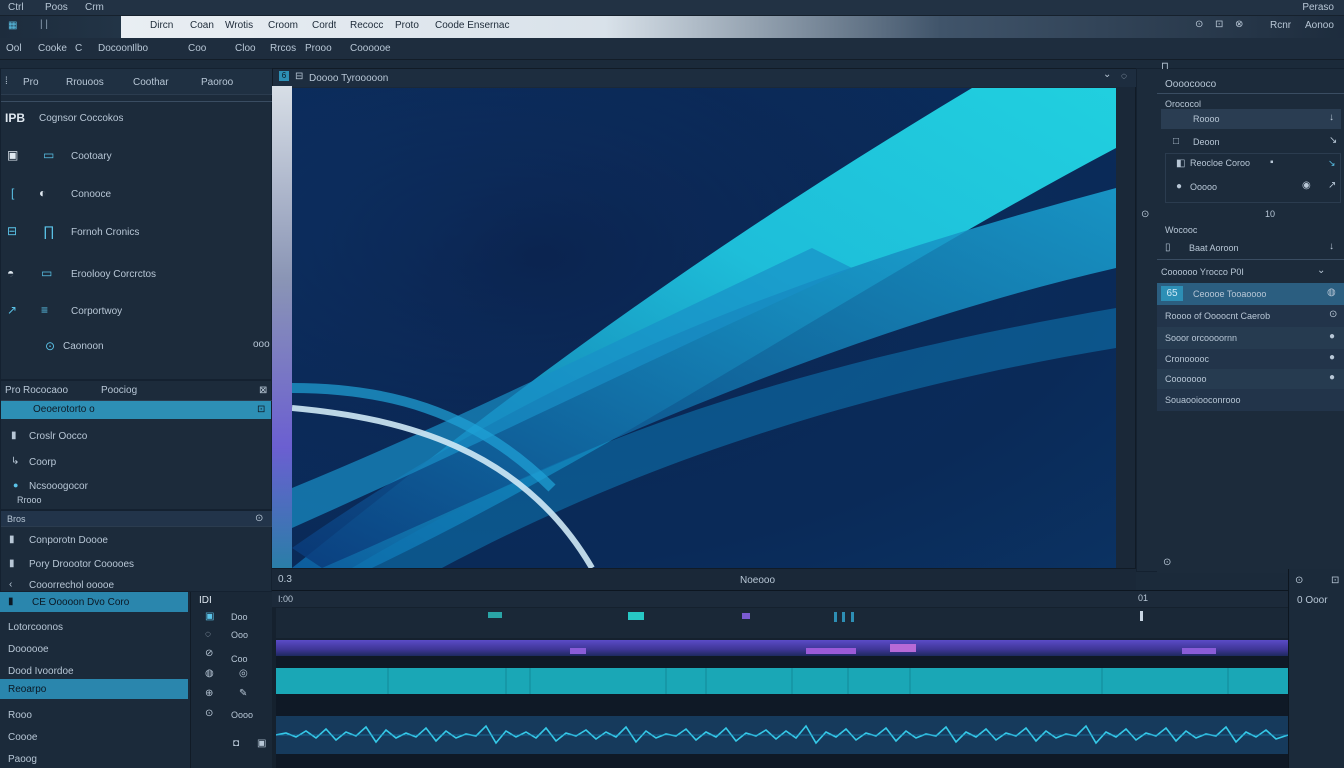  I want to click on title-item-2: Poos, so click(56, 7).